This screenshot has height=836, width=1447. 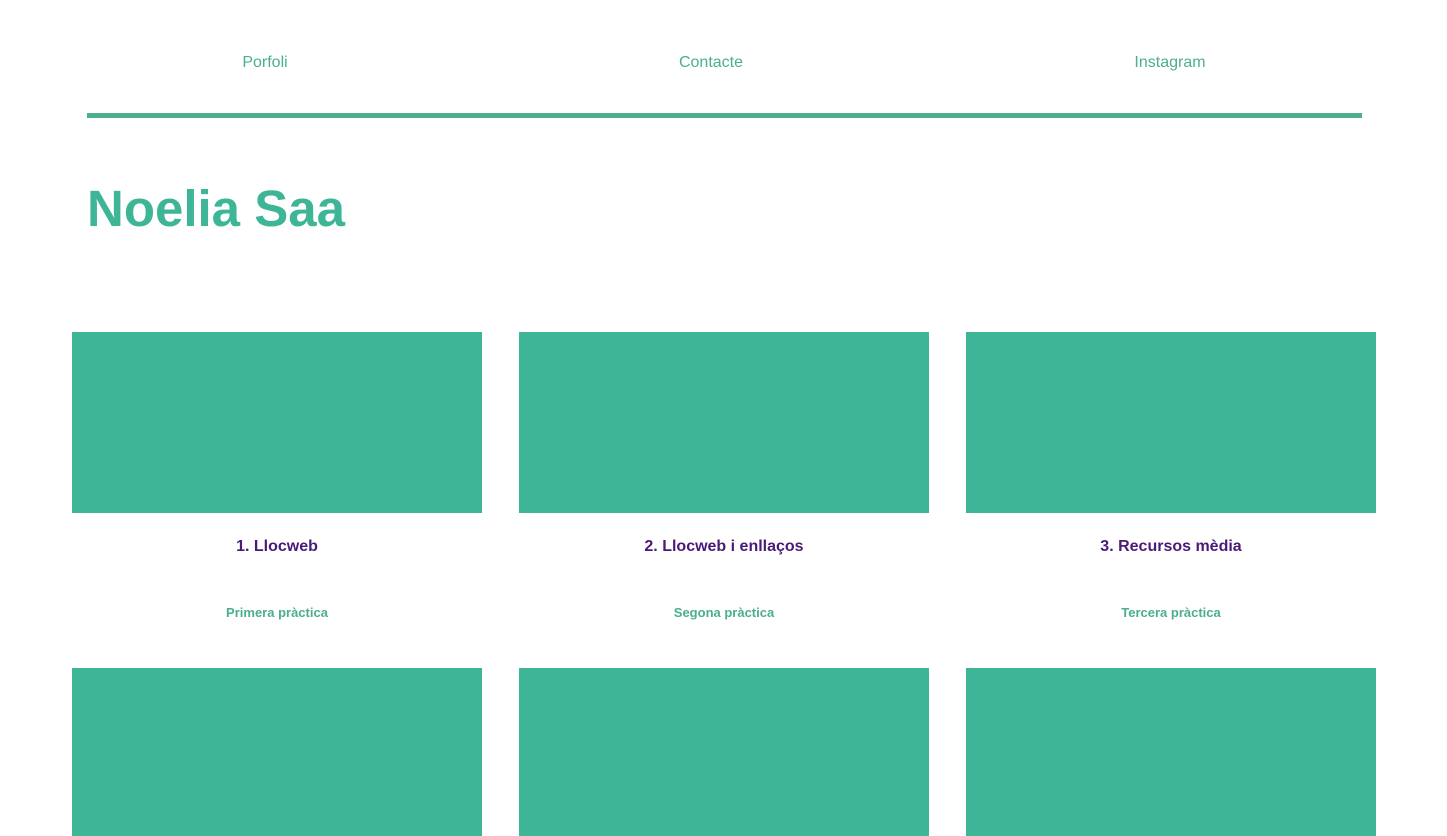 I want to click on nav-link-porfoli: Porfoli, so click(x=264, y=63).